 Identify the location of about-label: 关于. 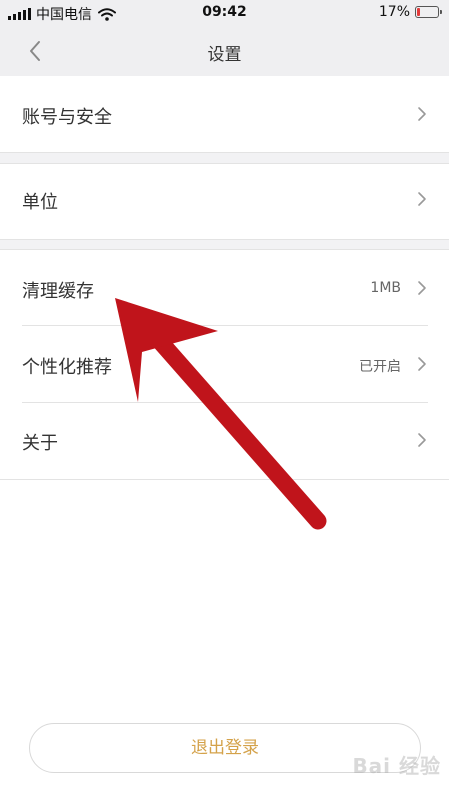
(40, 443).